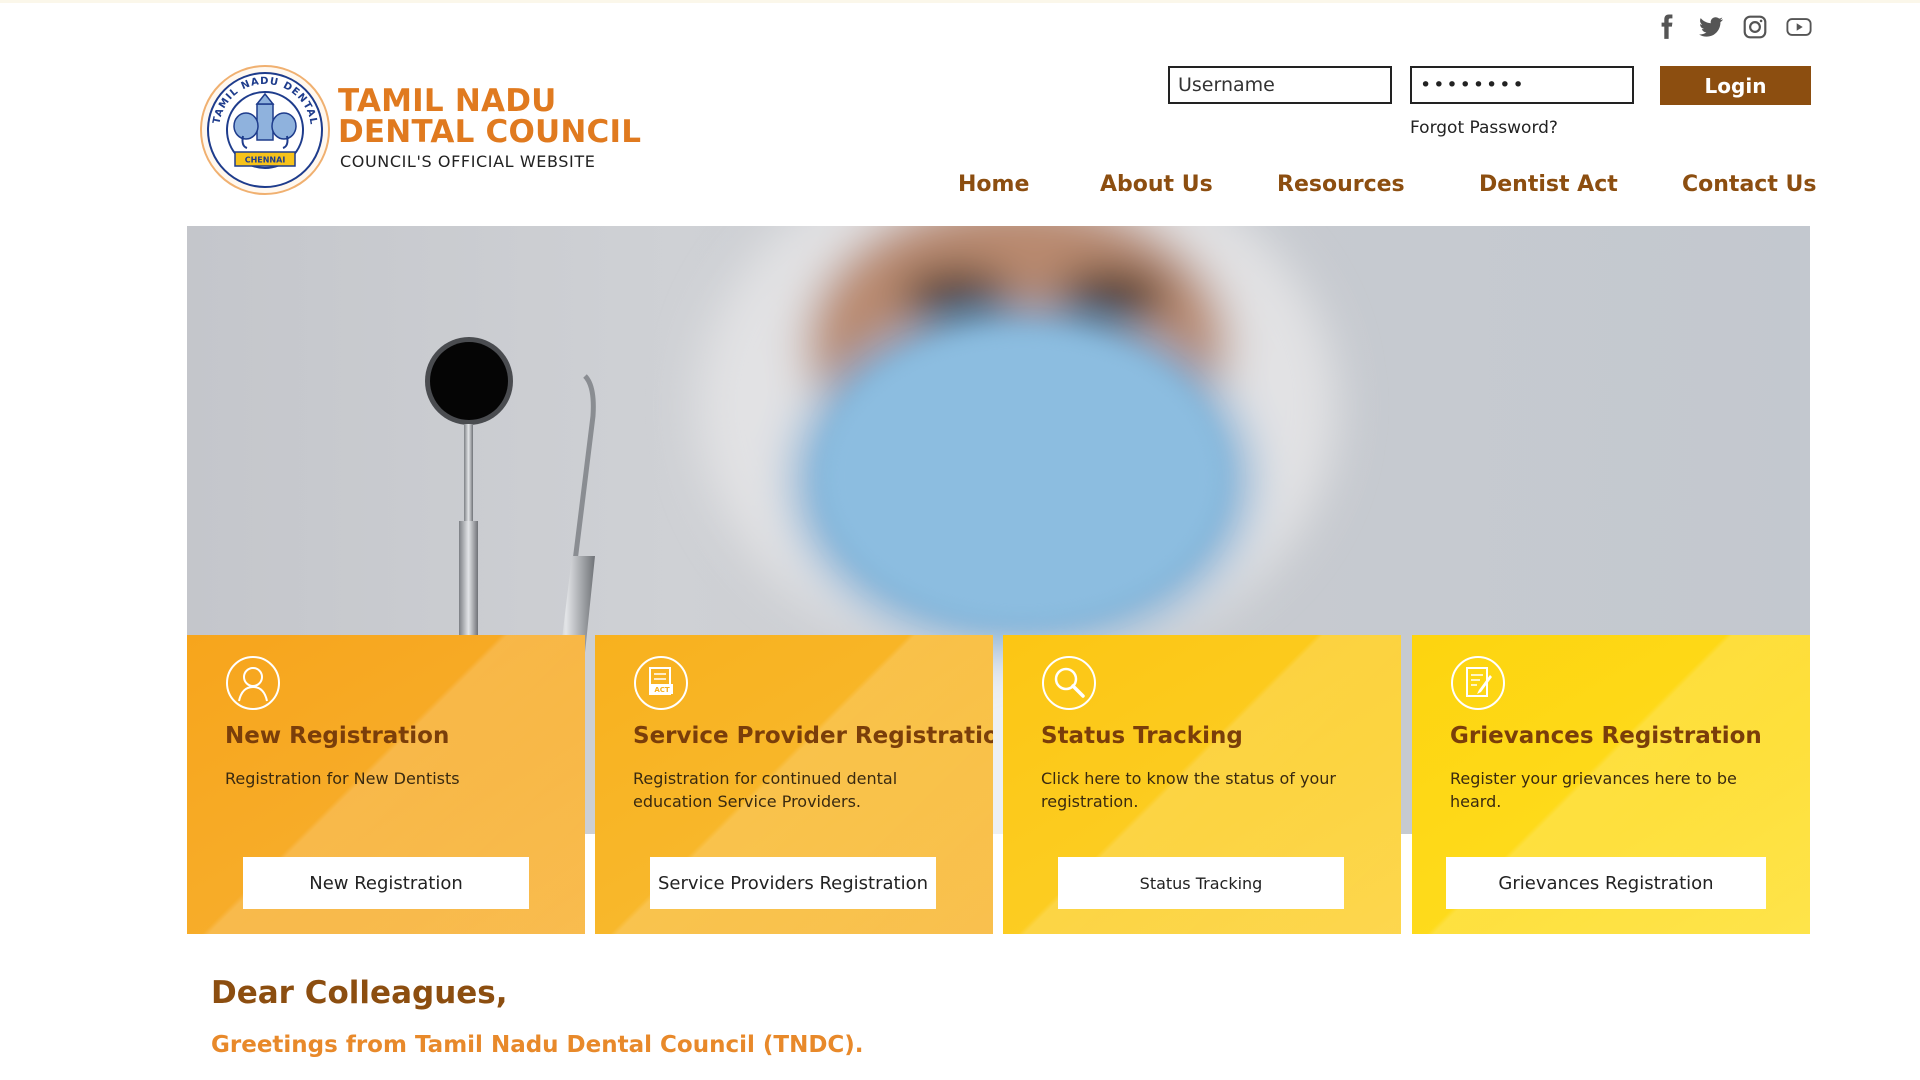  I want to click on instagram-icon, so click(1755, 27).